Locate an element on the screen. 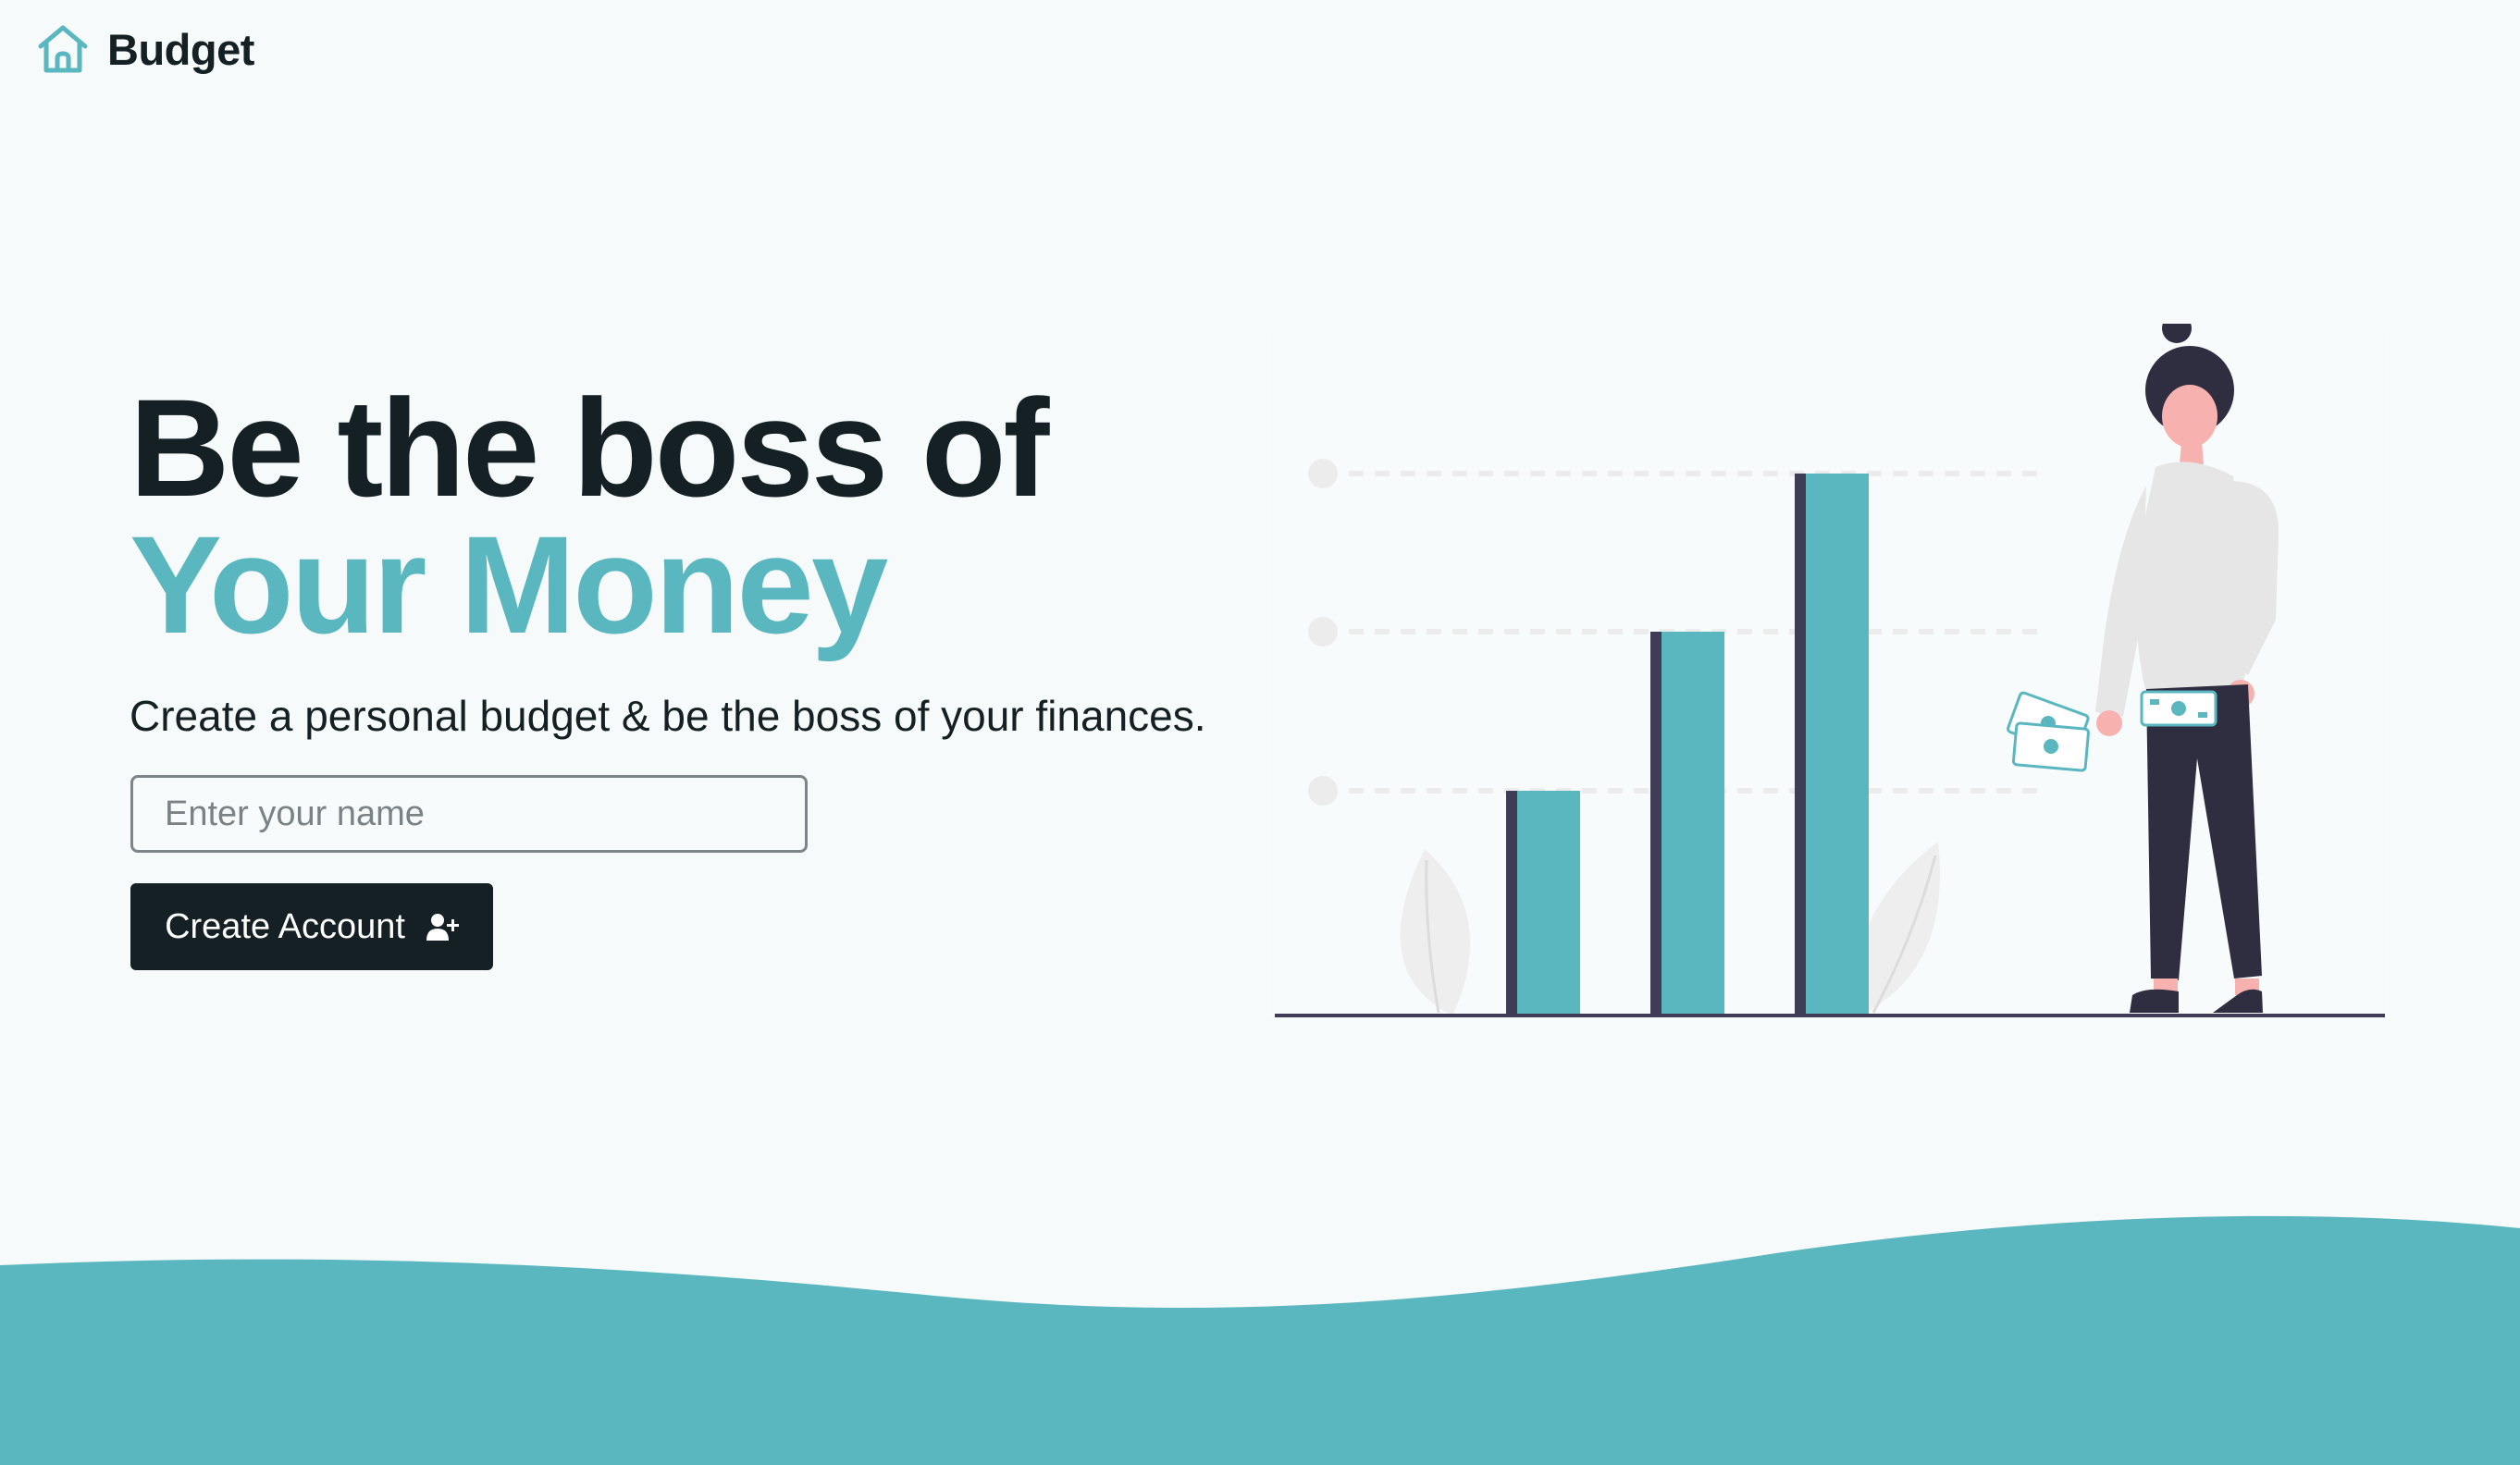  hero-title: Be the boss of Your Money is located at coordinates (703, 516).